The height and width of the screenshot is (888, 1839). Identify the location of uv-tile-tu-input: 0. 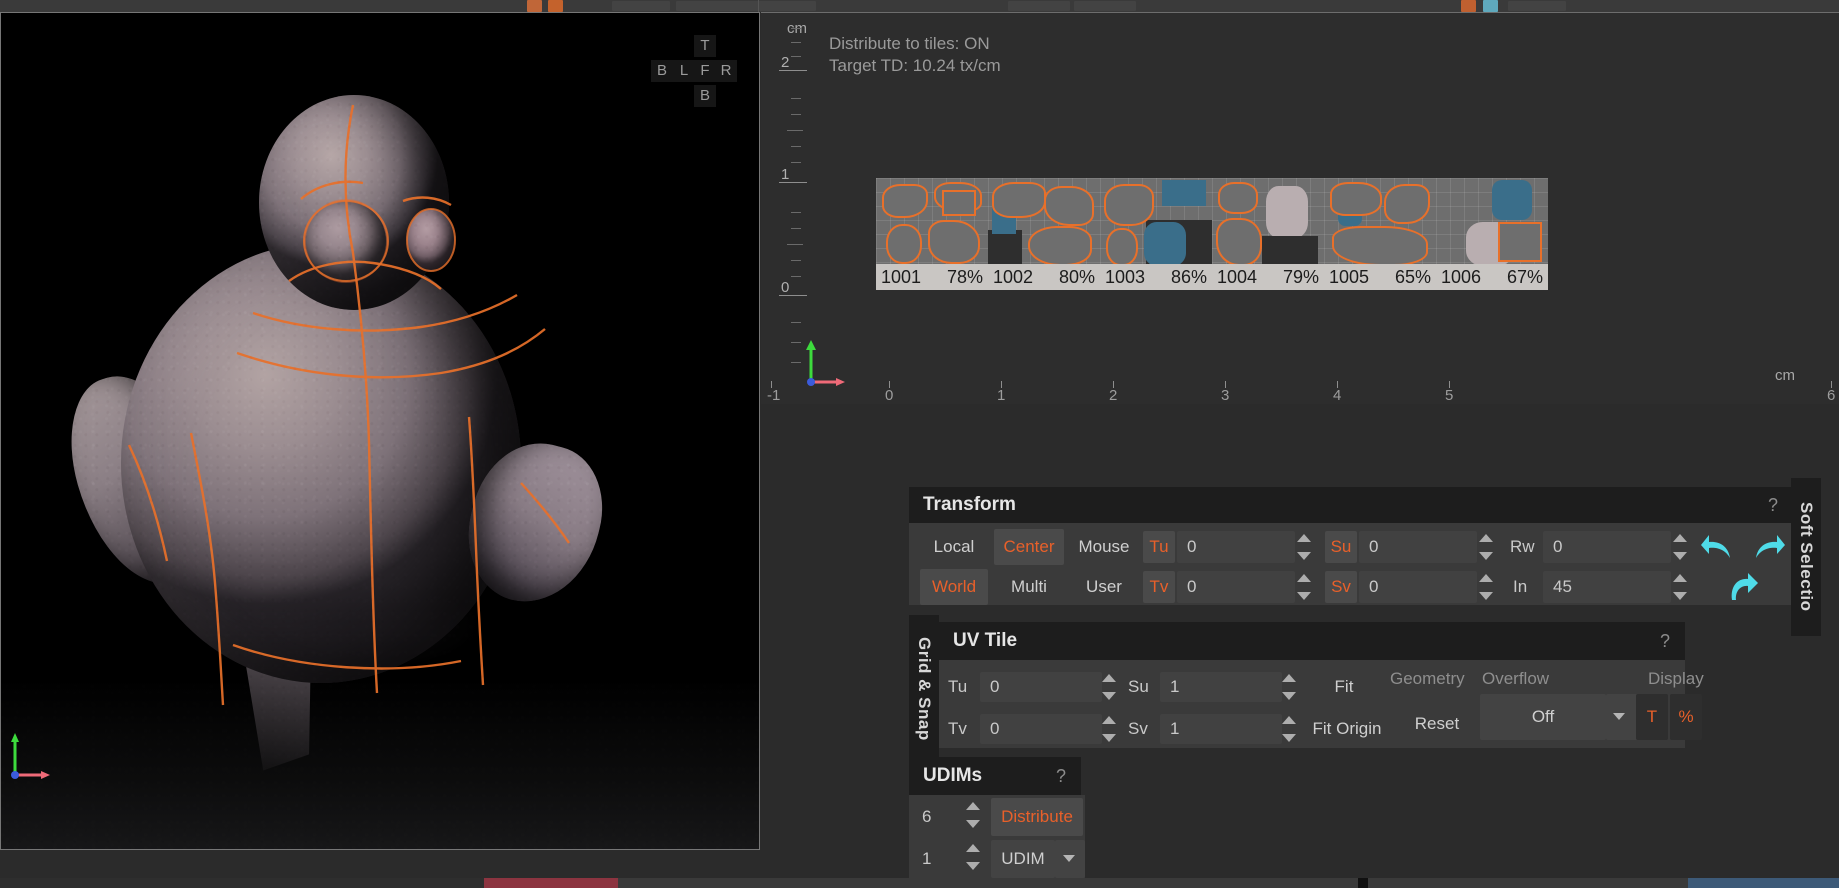
(1041, 687).